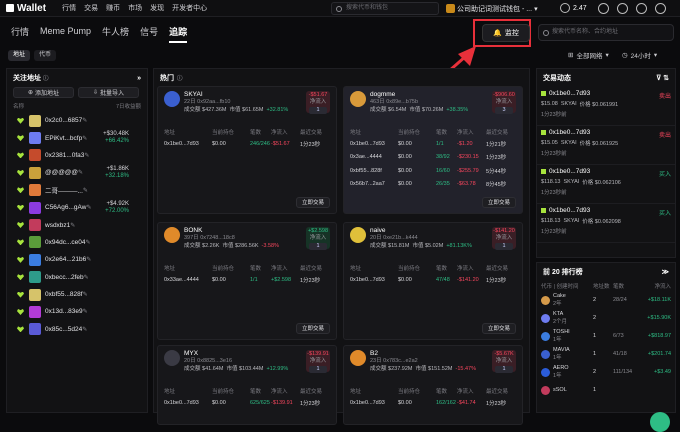  What do you see at coordinates (77, 120) in the screenshot?
I see `watch-row: 0x2c0...6857 ✎` at bounding box center [77, 120].